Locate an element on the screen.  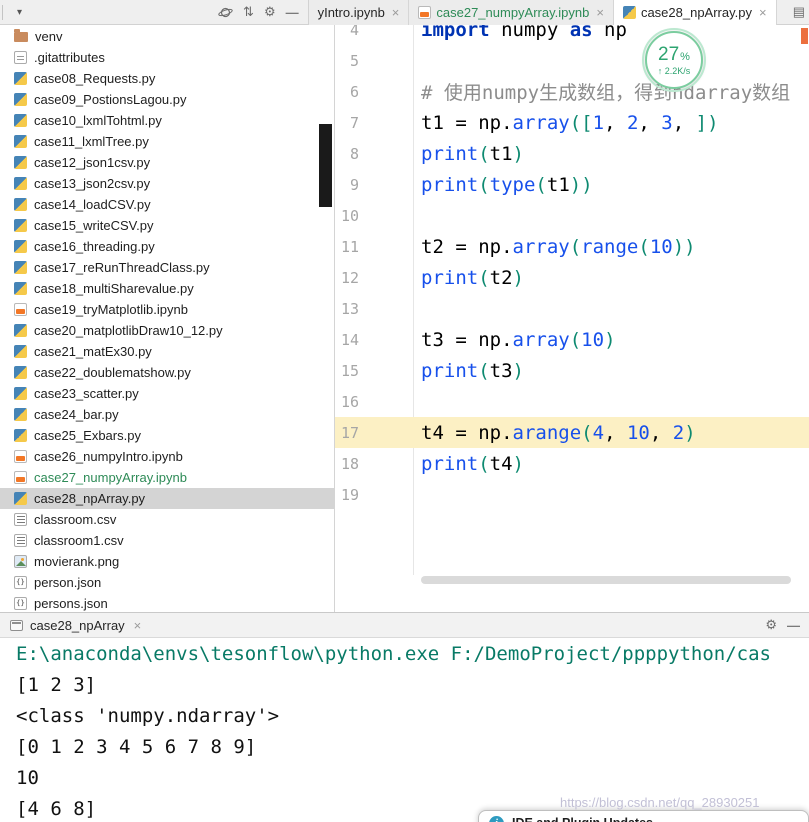
tree-item: case25_Exbars.py is located at coordinates (167, 435).